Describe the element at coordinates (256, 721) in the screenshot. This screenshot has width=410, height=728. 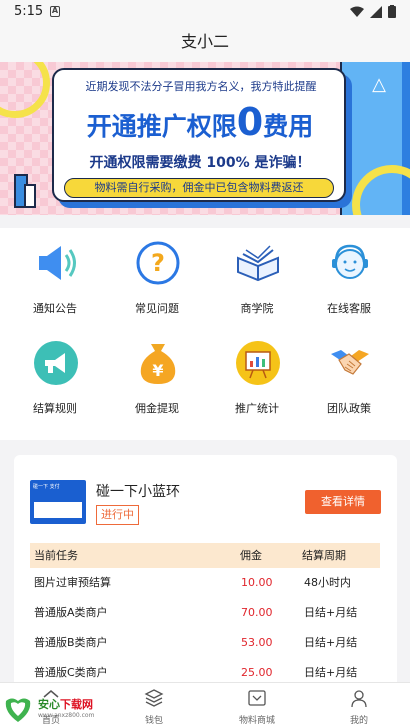
I see `nav-label: 物料商城` at that location.